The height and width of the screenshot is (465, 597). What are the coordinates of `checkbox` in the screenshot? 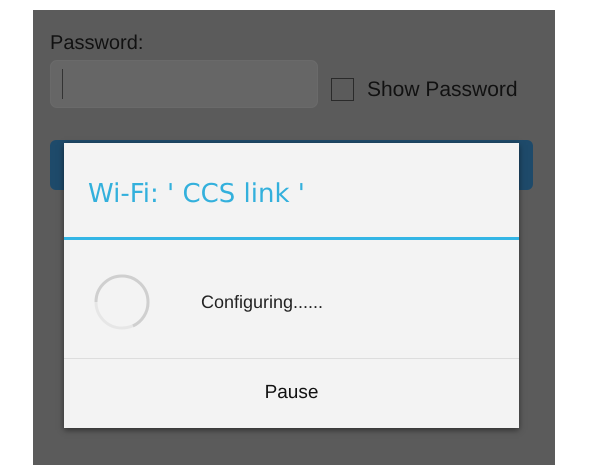 It's located at (342, 89).